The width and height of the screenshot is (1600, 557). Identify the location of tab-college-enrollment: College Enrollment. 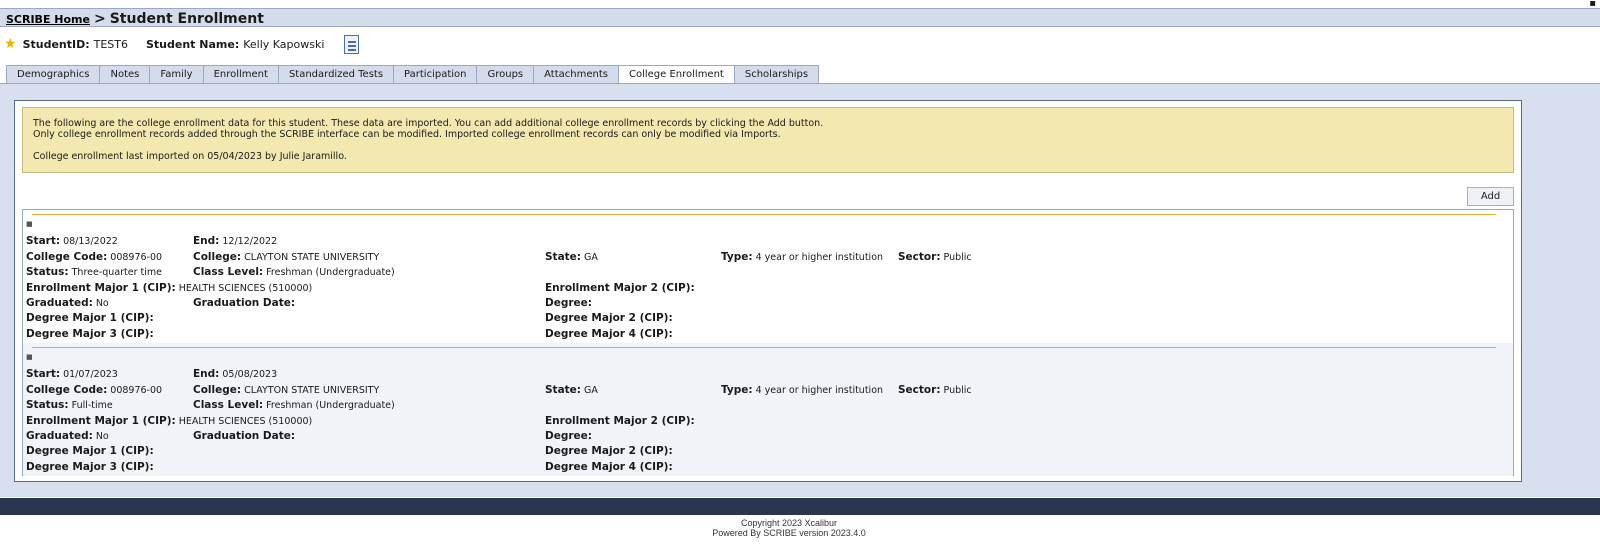
(675, 74).